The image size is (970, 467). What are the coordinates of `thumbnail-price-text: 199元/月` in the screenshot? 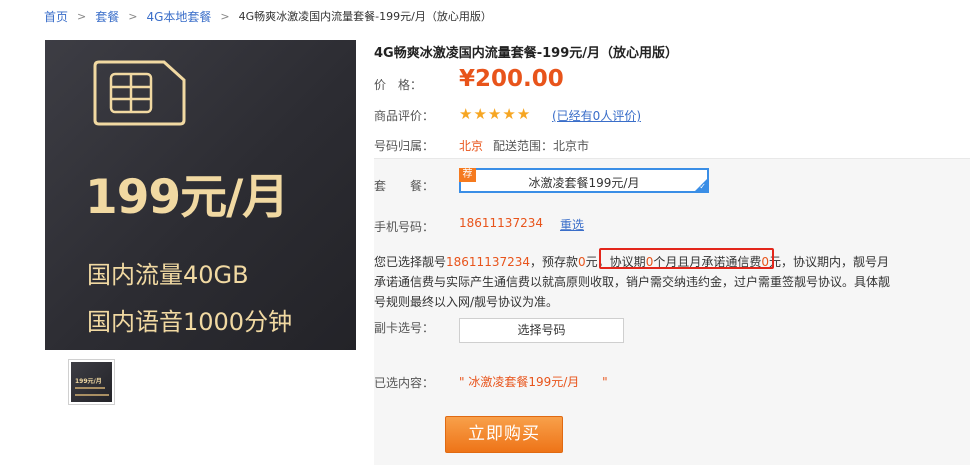 It's located at (88, 381).